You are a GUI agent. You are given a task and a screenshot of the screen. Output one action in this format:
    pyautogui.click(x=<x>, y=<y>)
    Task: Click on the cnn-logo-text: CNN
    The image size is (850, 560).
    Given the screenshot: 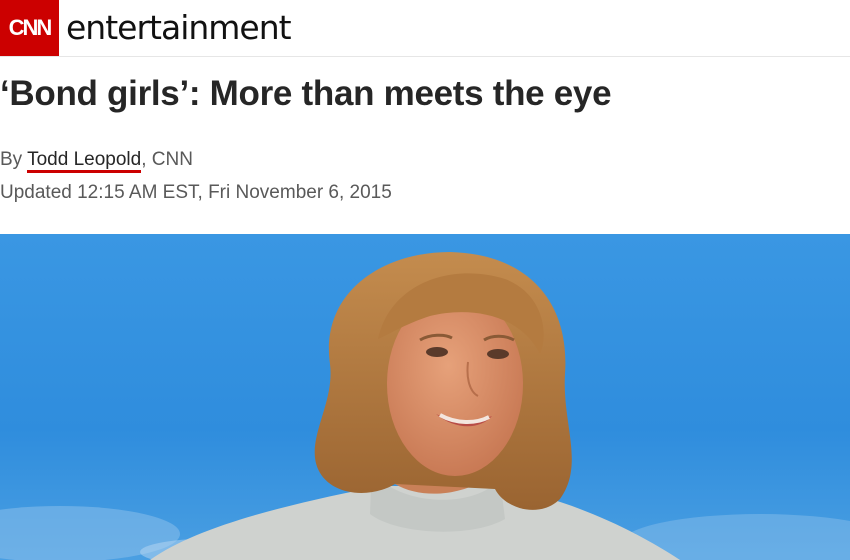 What is the action you would take?
    pyautogui.click(x=30, y=27)
    